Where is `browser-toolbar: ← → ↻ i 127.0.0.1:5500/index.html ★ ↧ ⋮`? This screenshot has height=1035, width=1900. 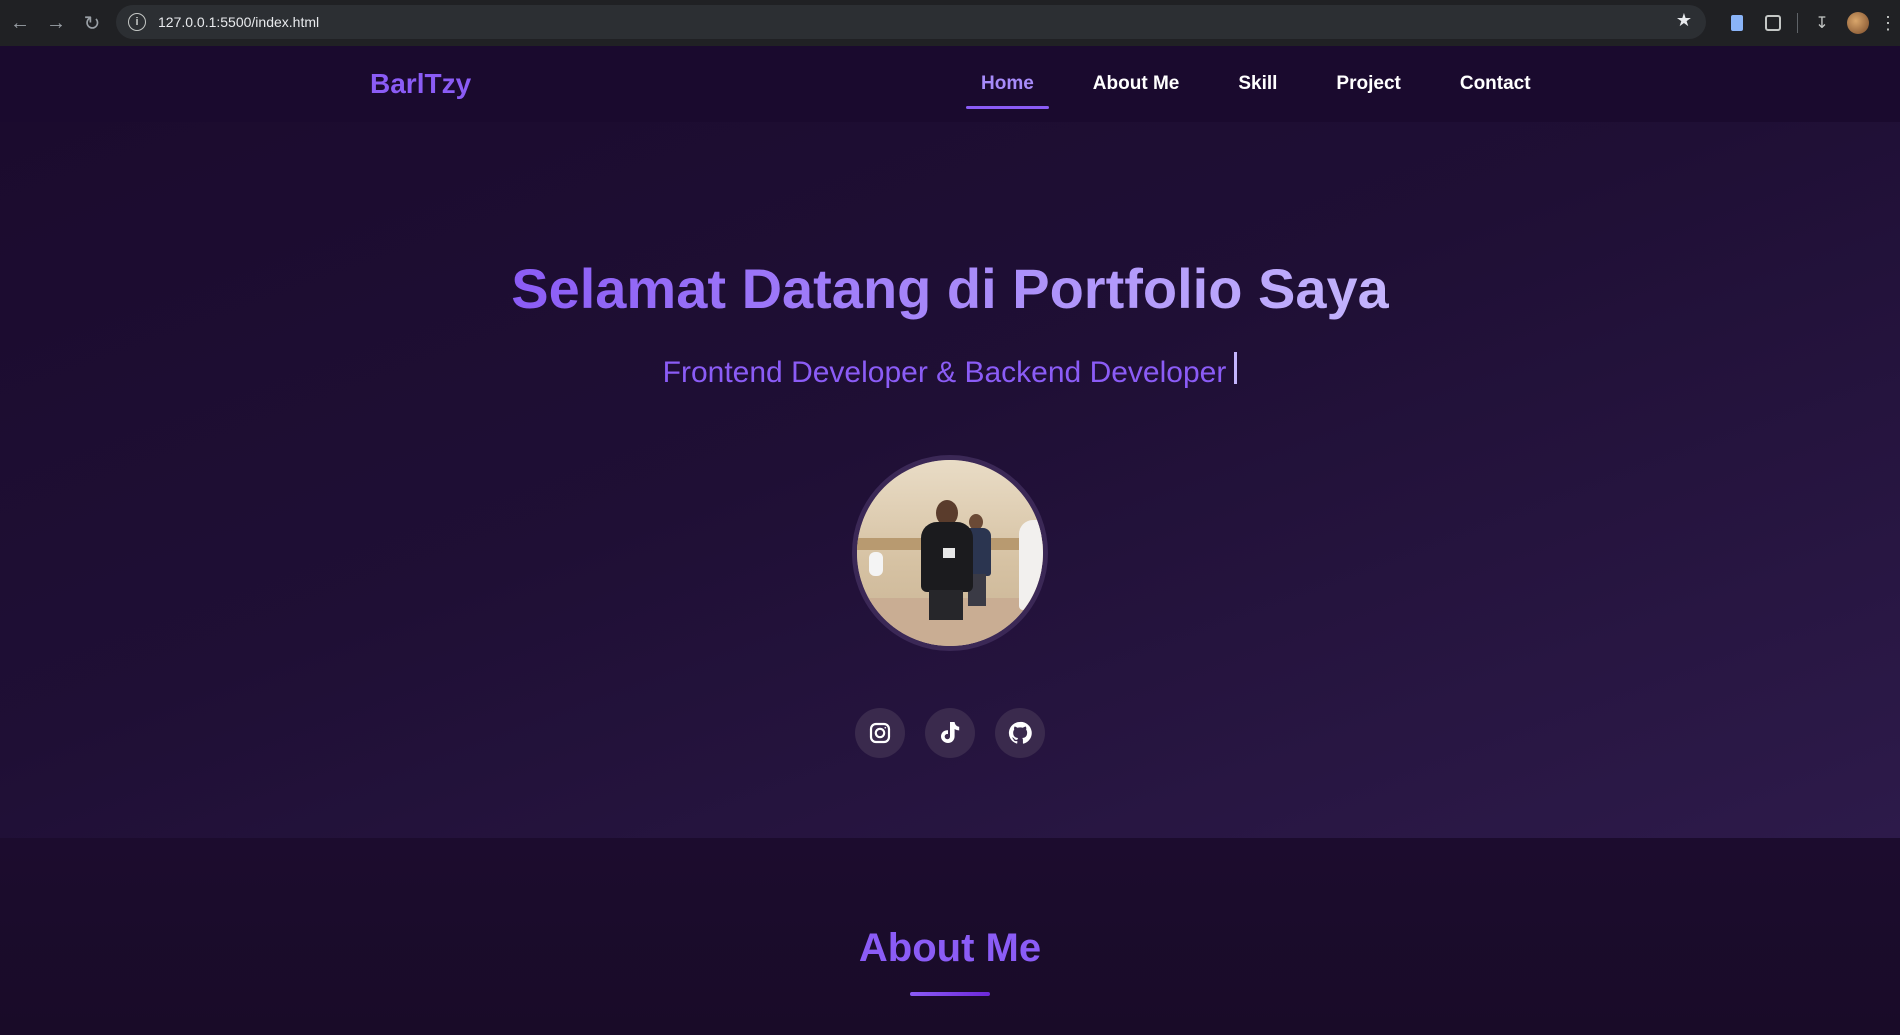 browser-toolbar: ← → ↻ i 127.0.0.1:5500/index.html ★ ↧ ⋮ is located at coordinates (950, 23).